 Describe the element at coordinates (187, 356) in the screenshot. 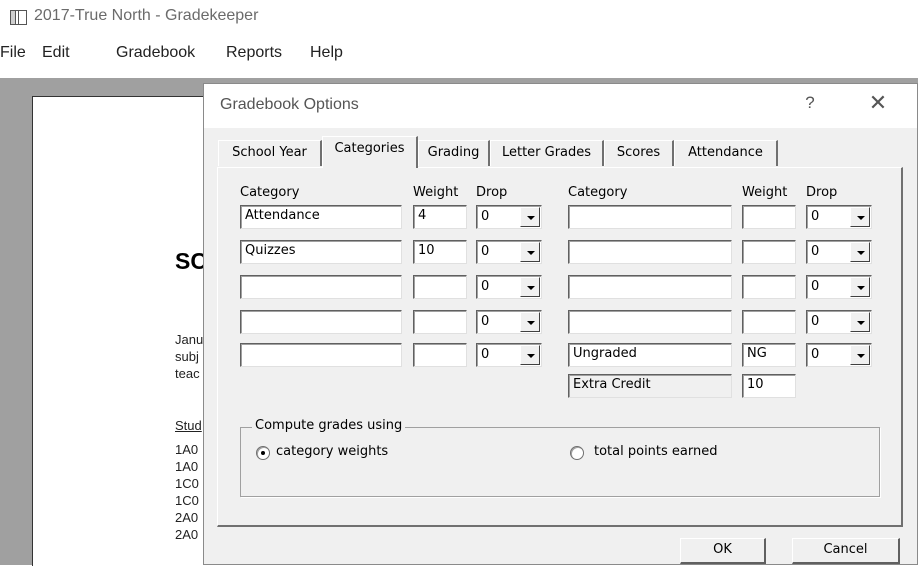

I see `report-line: subj` at that location.